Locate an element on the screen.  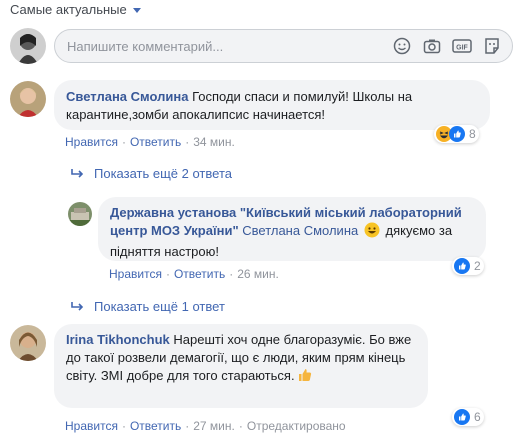
comment-actions: Нравится · Ответить · 26 мин. is located at coordinates (194, 274).